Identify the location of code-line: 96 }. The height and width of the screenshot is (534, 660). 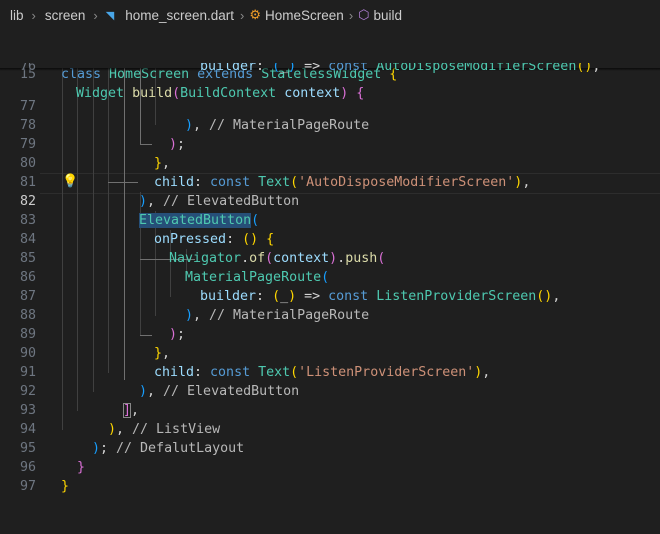
(330, 466).